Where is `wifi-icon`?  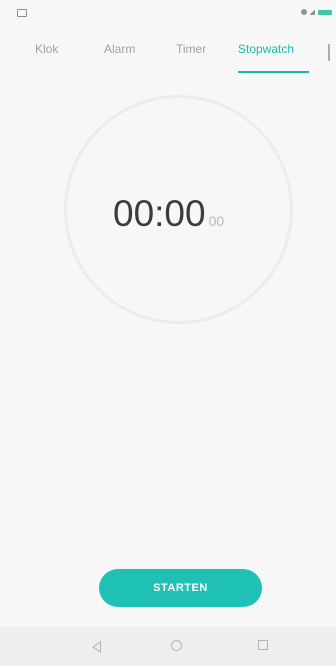 wifi-icon is located at coordinates (304, 12).